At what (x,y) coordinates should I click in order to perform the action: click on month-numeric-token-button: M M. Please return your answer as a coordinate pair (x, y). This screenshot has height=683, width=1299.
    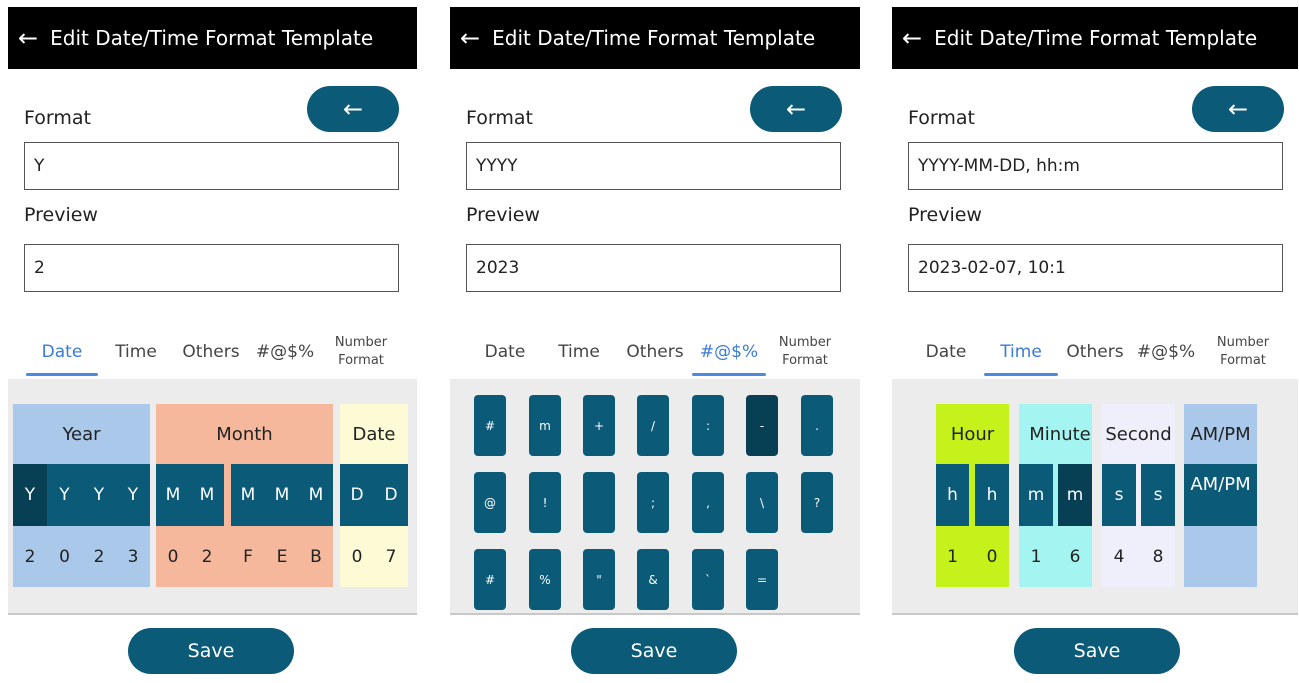
    Looking at the image, I should click on (190, 495).